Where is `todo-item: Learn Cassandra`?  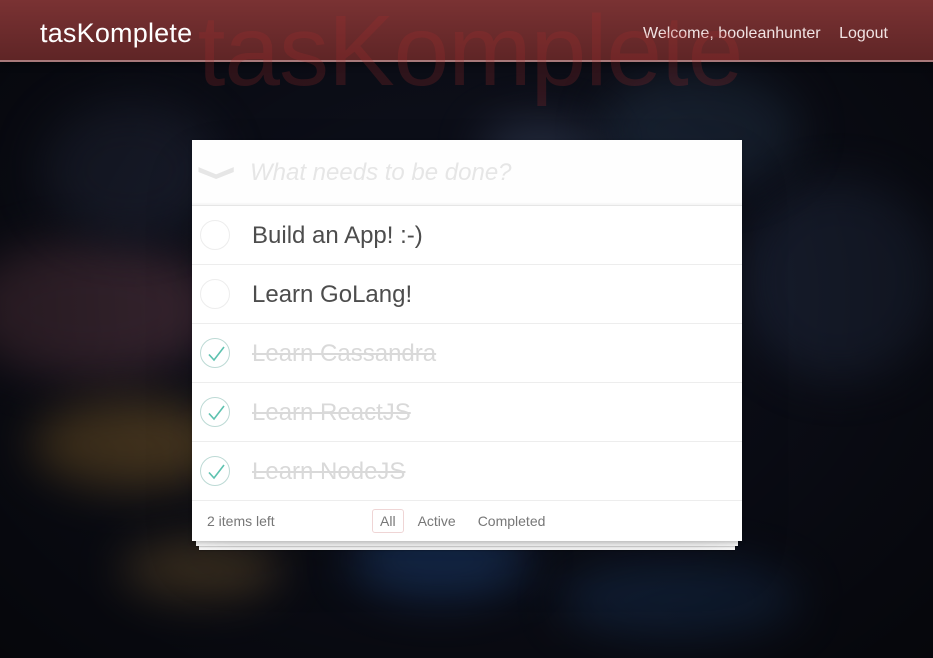 todo-item: Learn Cassandra is located at coordinates (467, 353).